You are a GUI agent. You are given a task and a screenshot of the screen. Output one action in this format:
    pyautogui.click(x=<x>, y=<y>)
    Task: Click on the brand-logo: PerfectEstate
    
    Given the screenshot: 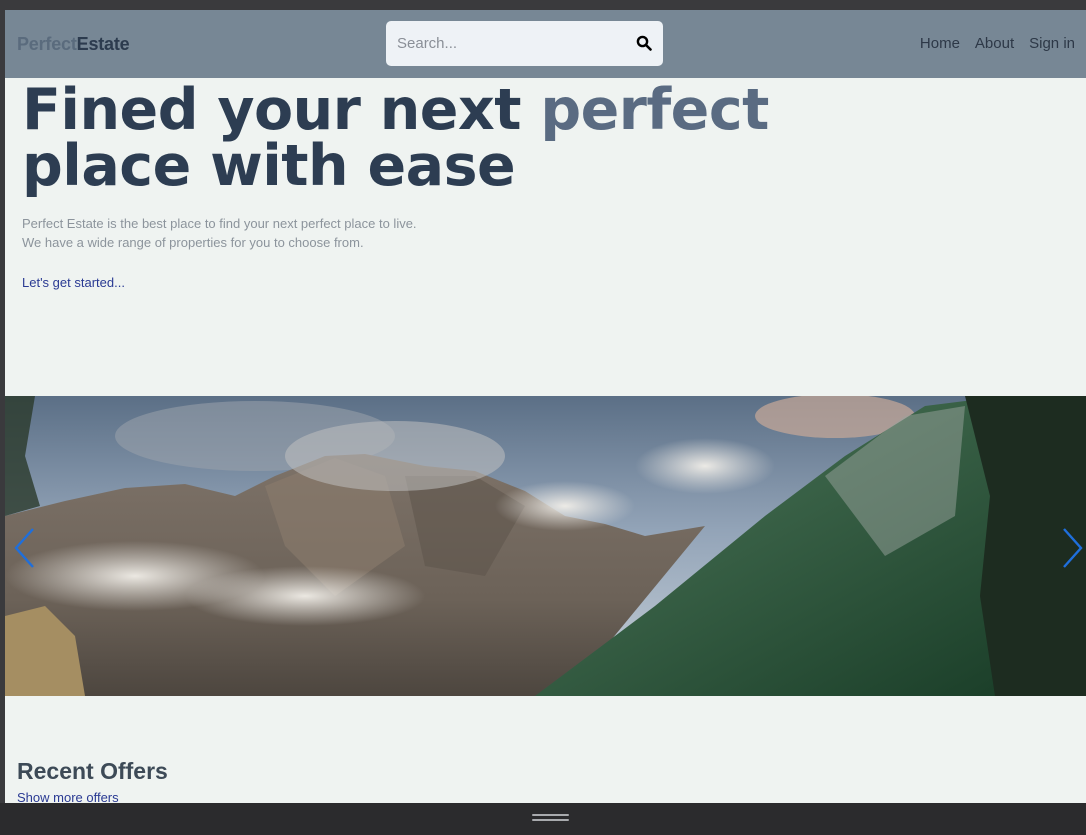 What is the action you would take?
    pyautogui.click(x=73, y=44)
    